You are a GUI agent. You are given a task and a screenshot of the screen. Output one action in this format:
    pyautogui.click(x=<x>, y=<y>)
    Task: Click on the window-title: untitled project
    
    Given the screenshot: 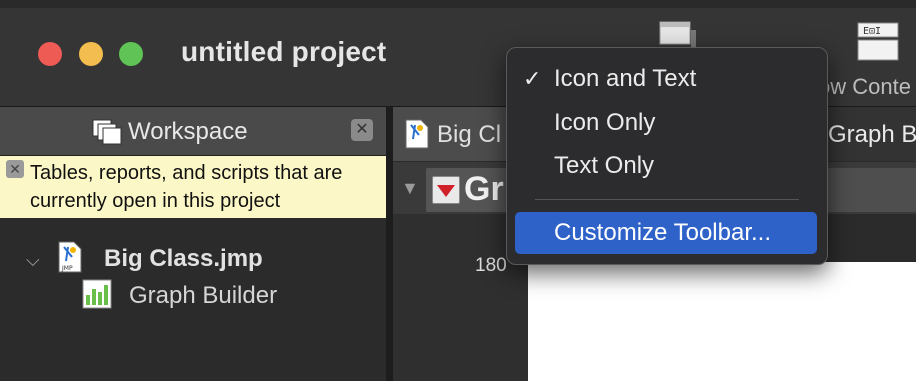 What is the action you would take?
    pyautogui.click(x=284, y=51)
    